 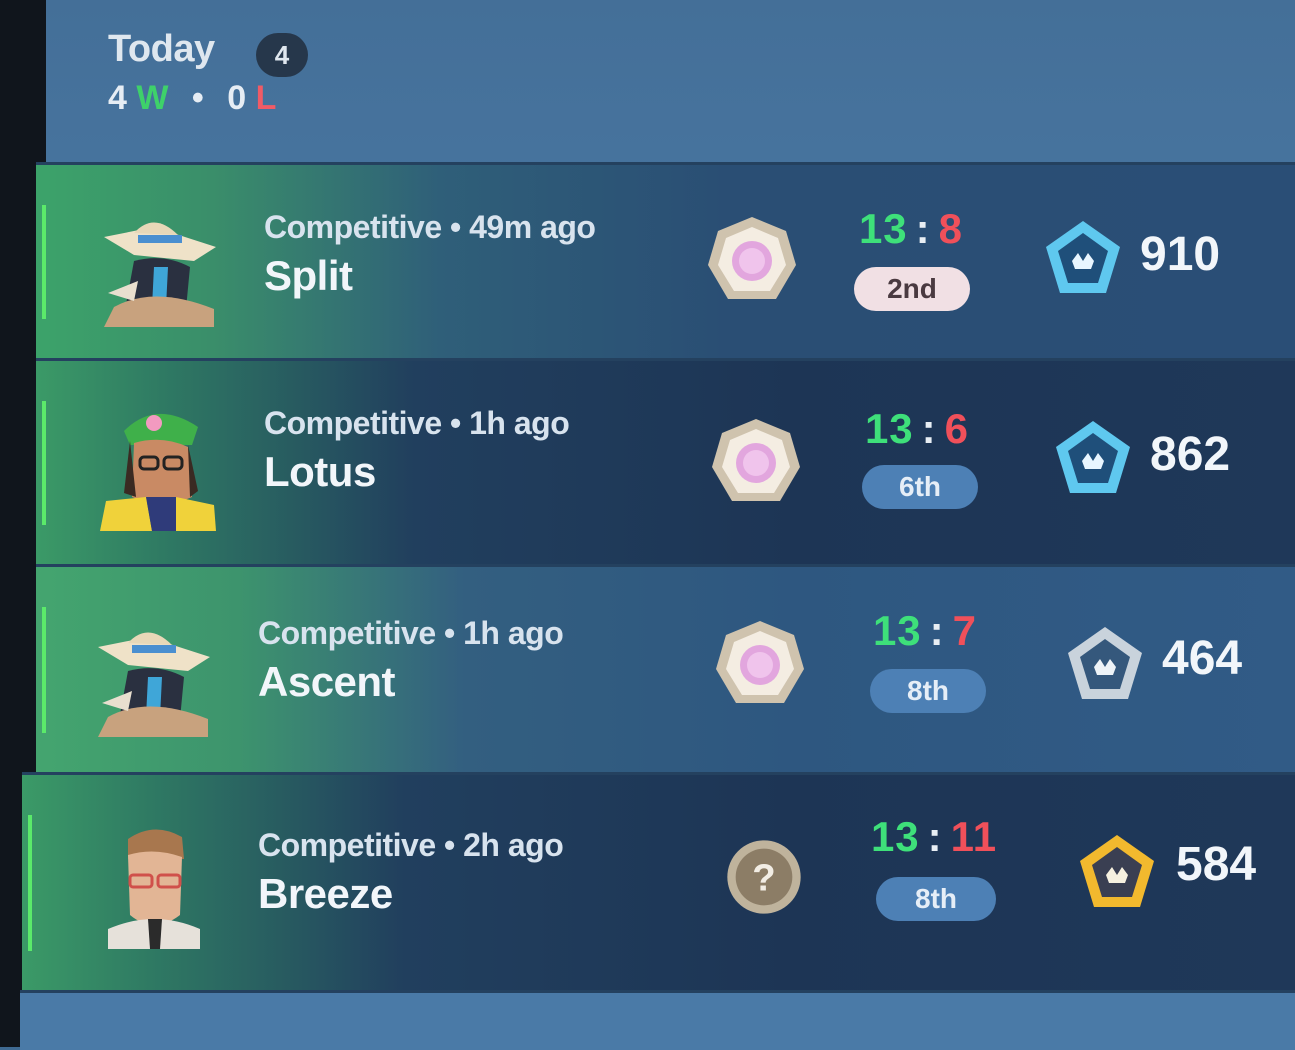 I want to click on placement-badge: 6th, so click(x=920, y=487).